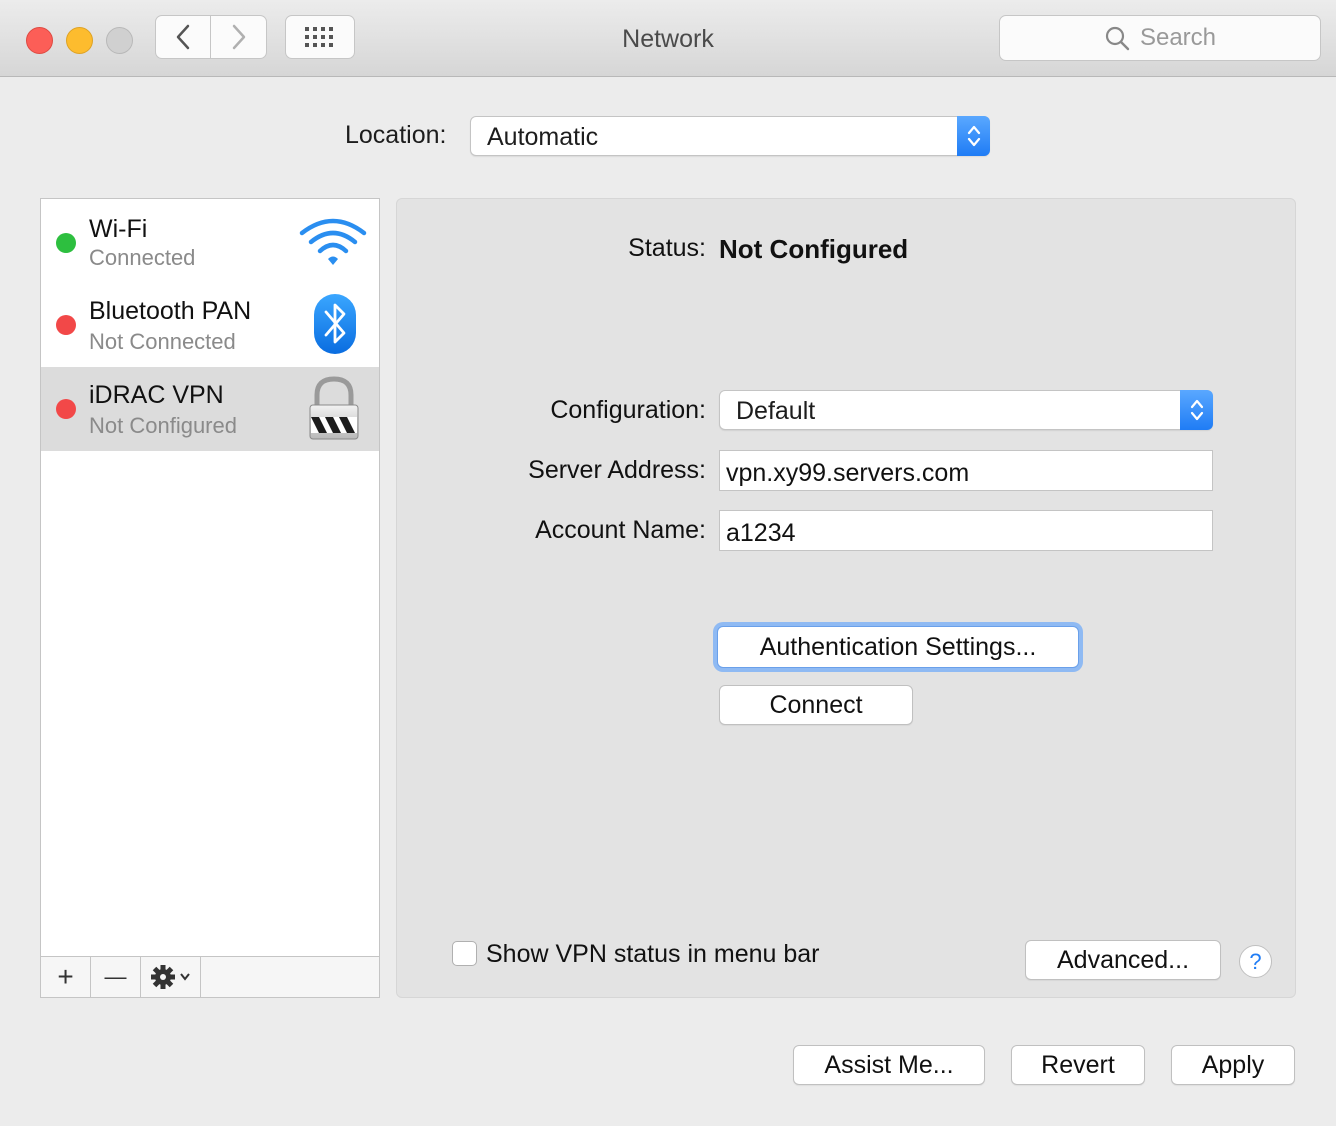  I want to click on wifi-icon, so click(333, 241).